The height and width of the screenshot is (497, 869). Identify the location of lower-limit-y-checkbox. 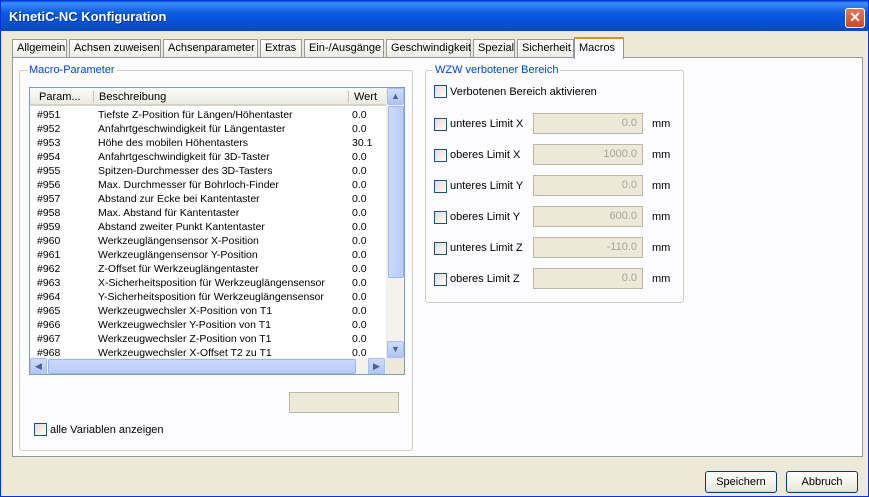
(440, 186).